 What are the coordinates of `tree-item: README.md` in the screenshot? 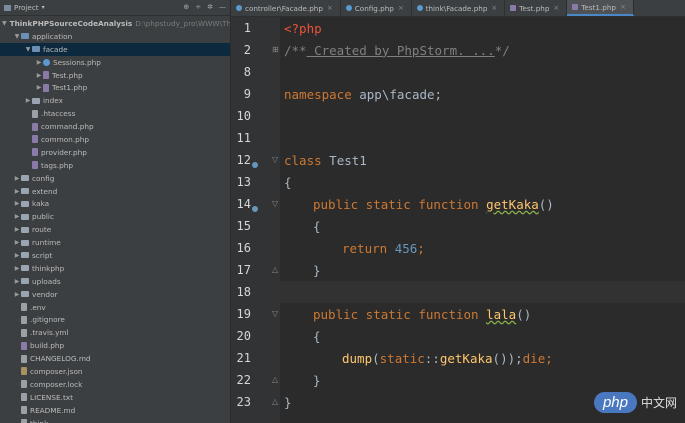 It's located at (115, 410).